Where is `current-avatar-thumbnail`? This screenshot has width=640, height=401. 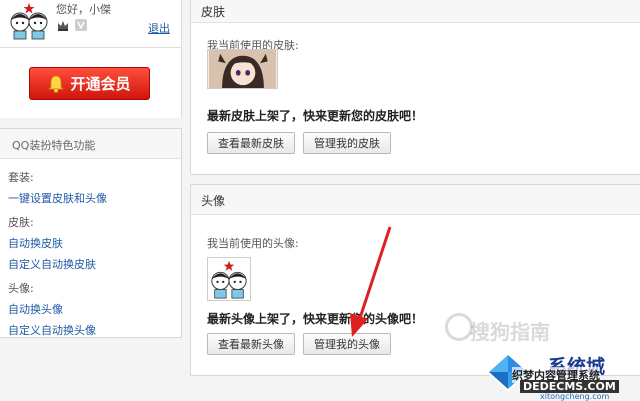
current-avatar-thumbnail is located at coordinates (229, 279).